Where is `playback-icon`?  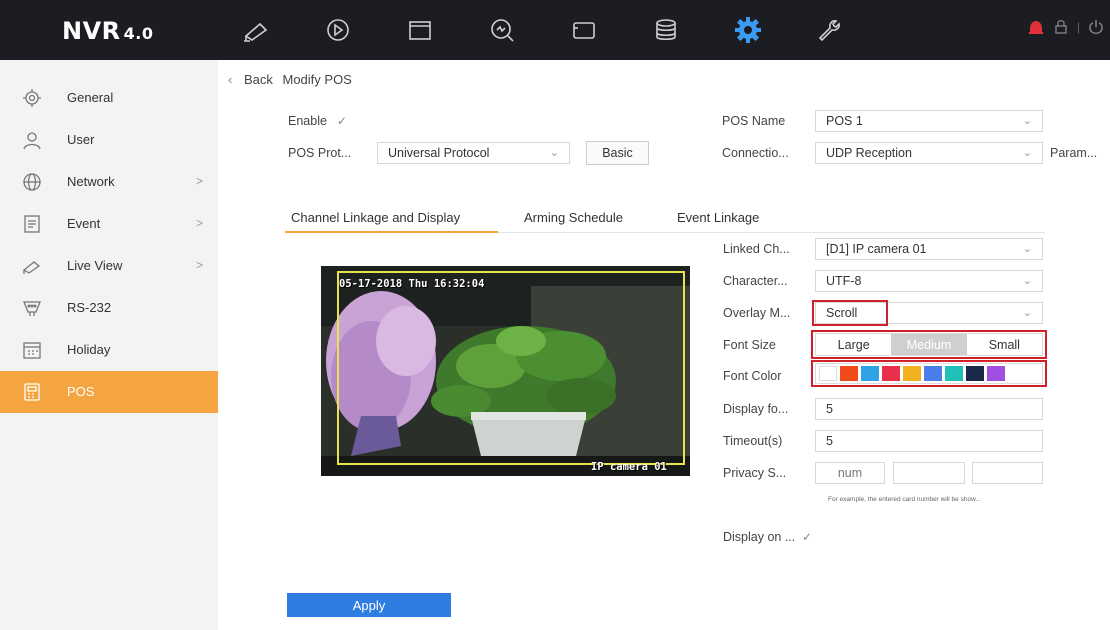
playback-icon is located at coordinates (338, 30).